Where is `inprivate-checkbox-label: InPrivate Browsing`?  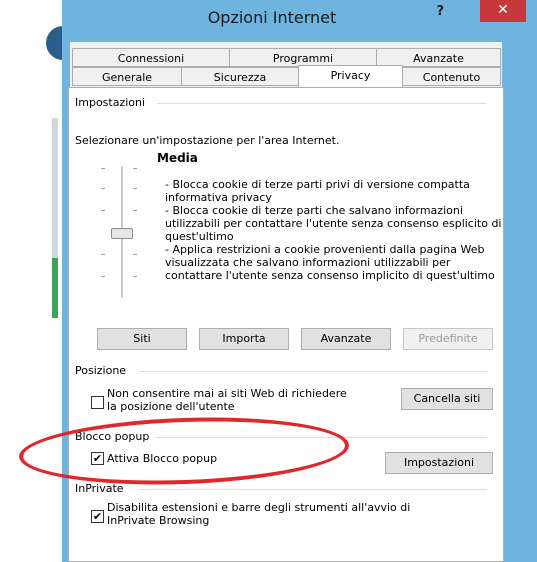
inprivate-checkbox-label: InPrivate Browsing is located at coordinates (158, 520).